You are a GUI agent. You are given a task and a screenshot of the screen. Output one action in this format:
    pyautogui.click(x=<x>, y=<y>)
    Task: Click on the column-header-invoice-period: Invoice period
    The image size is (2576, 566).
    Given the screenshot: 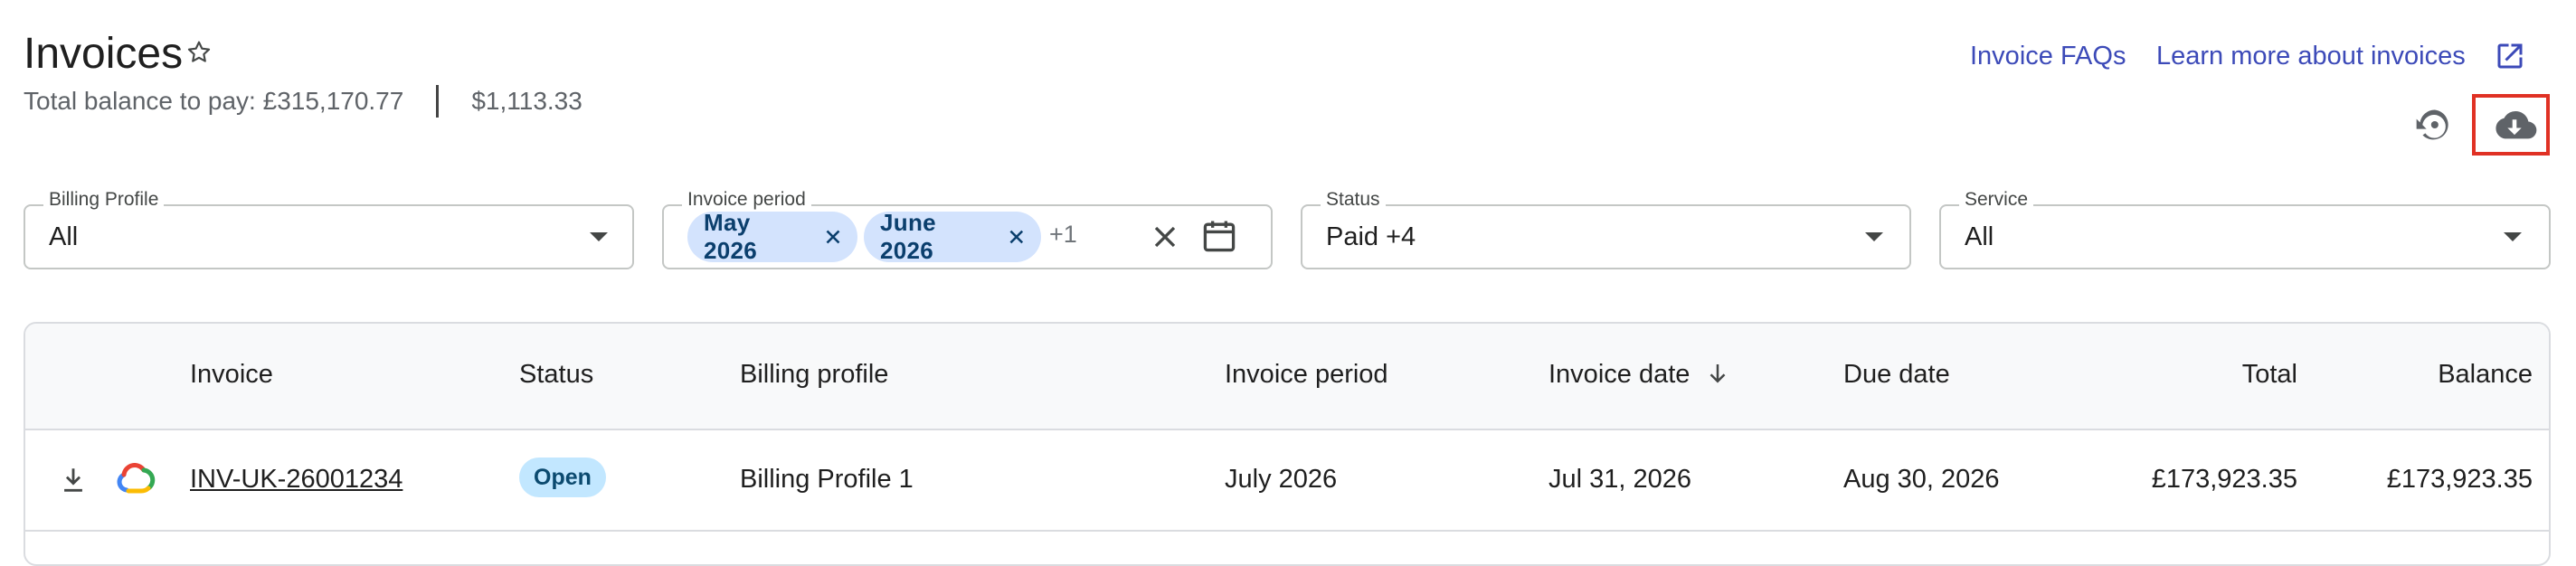 What is the action you would take?
    pyautogui.click(x=1307, y=375)
    